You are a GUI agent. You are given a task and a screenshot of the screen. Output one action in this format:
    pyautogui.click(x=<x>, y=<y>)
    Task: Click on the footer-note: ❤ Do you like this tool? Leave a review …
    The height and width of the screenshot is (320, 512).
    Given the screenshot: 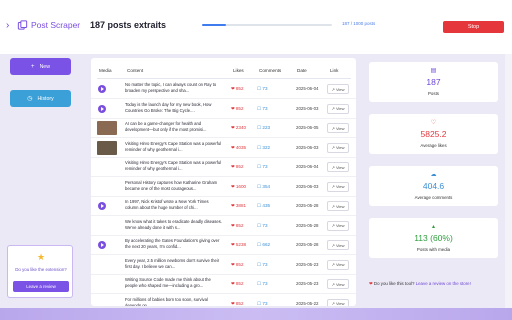 What is the action you would take?
    pyautogui.click(x=420, y=284)
    